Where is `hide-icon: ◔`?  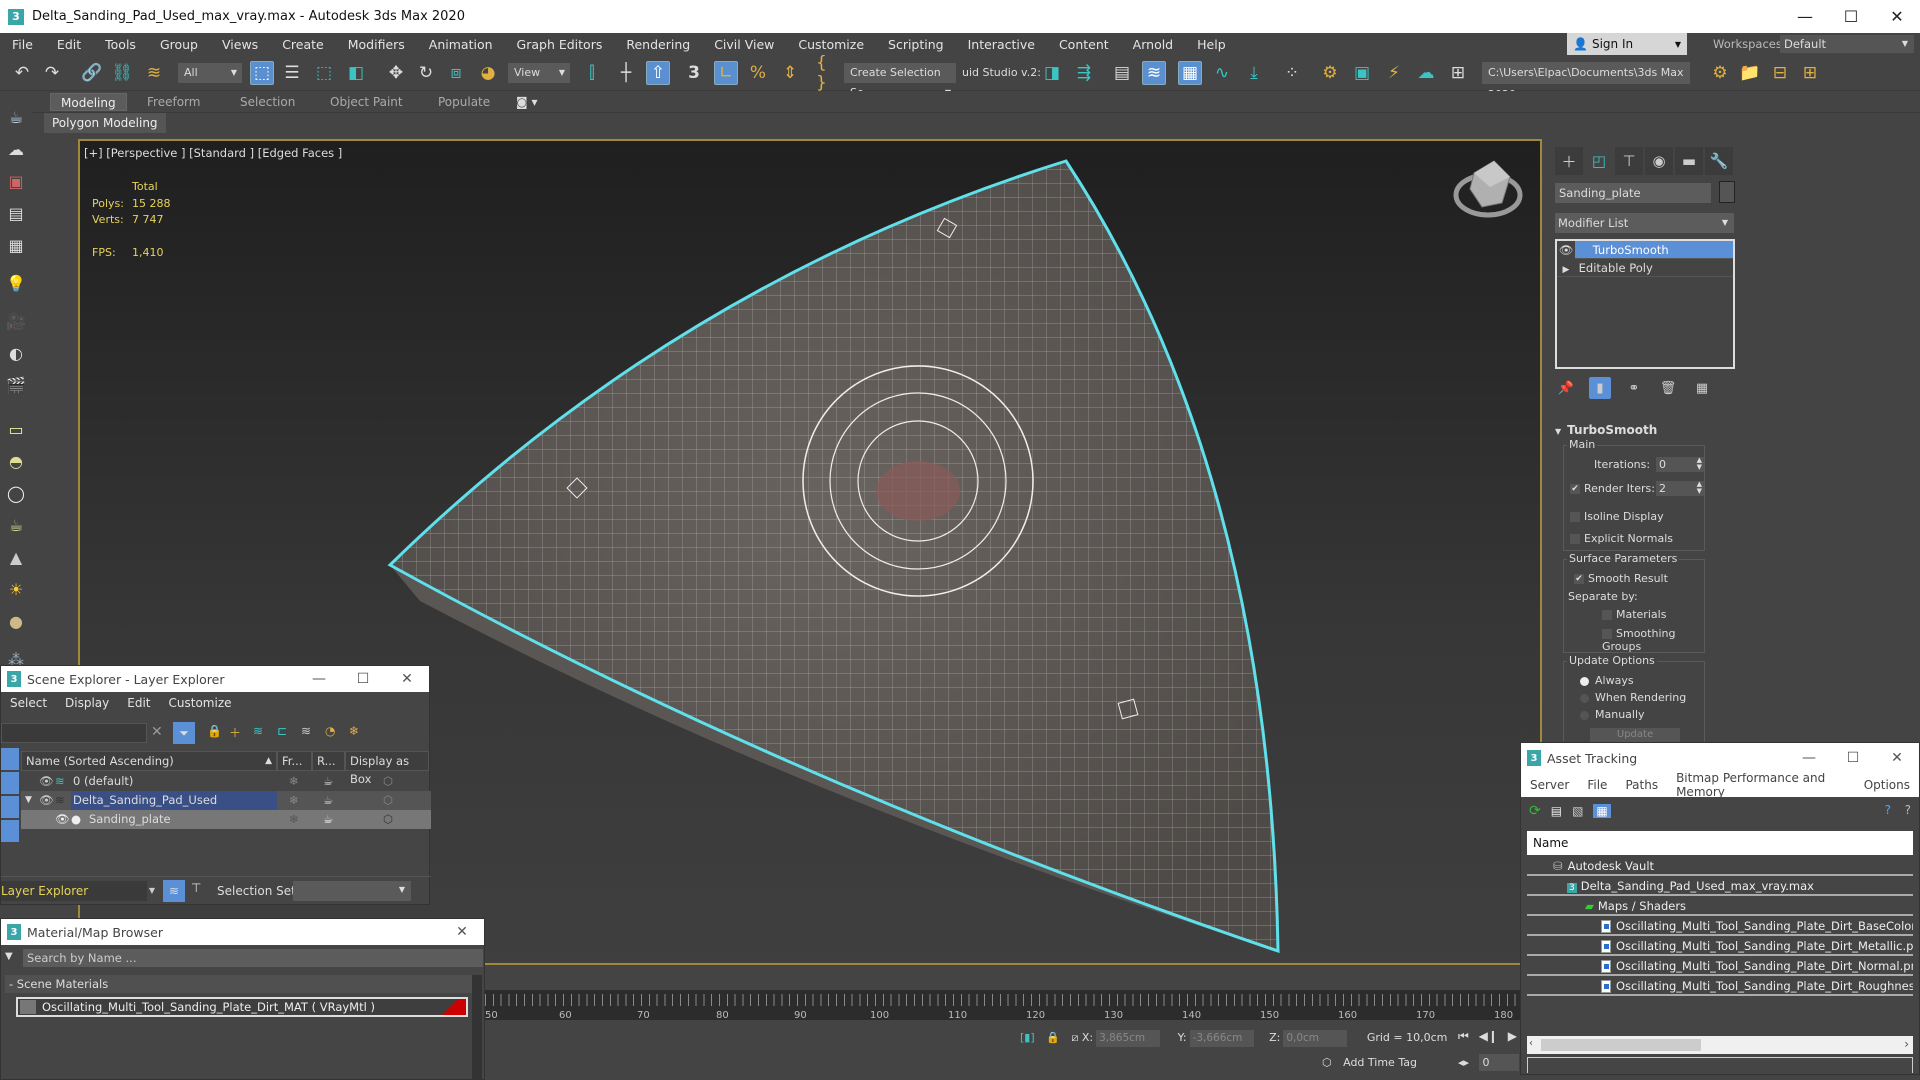
hide-icon: ◔ is located at coordinates (330, 731).